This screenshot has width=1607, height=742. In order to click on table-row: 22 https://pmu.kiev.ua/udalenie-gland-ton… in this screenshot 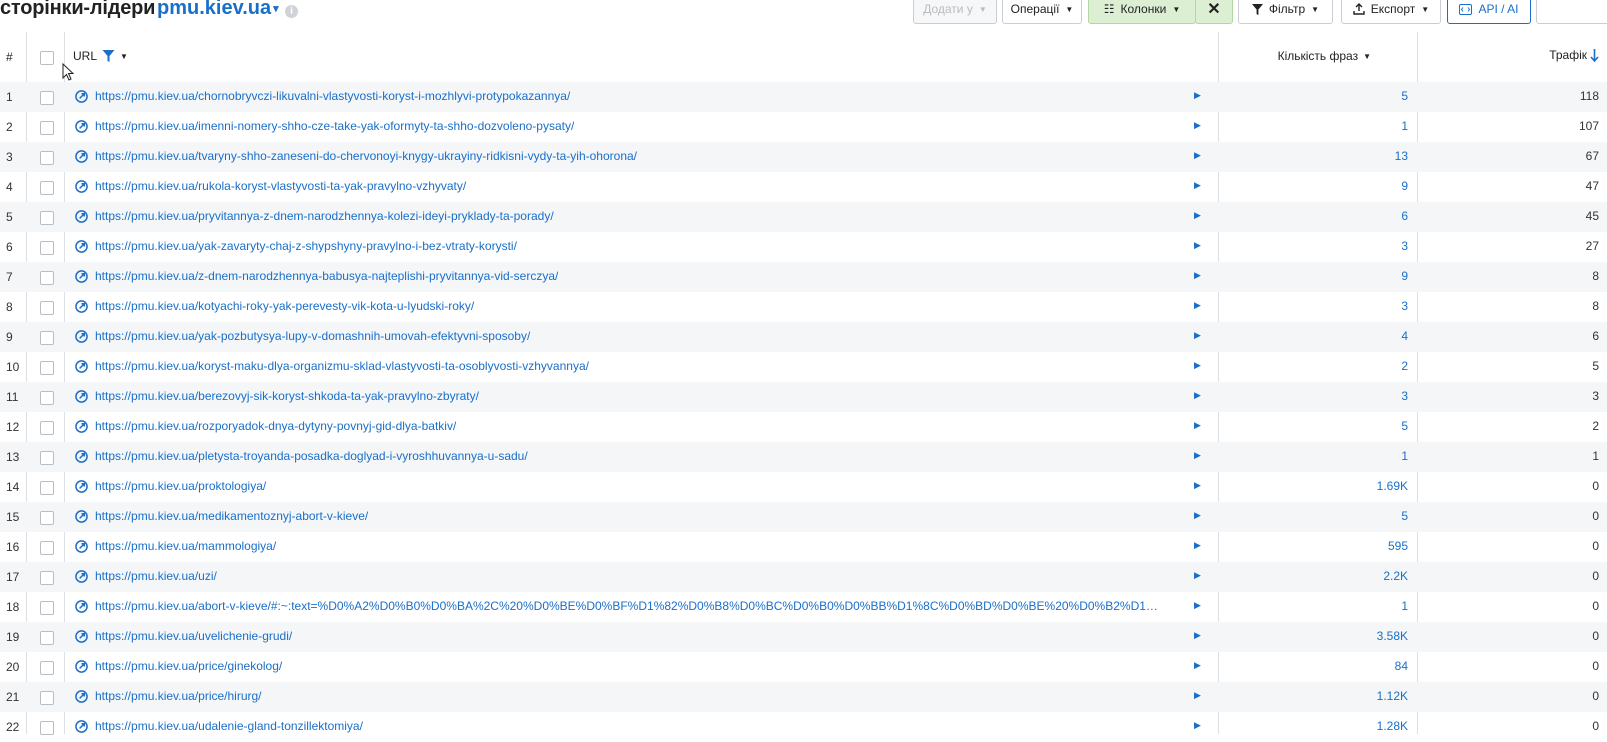, I will do `click(803, 727)`.